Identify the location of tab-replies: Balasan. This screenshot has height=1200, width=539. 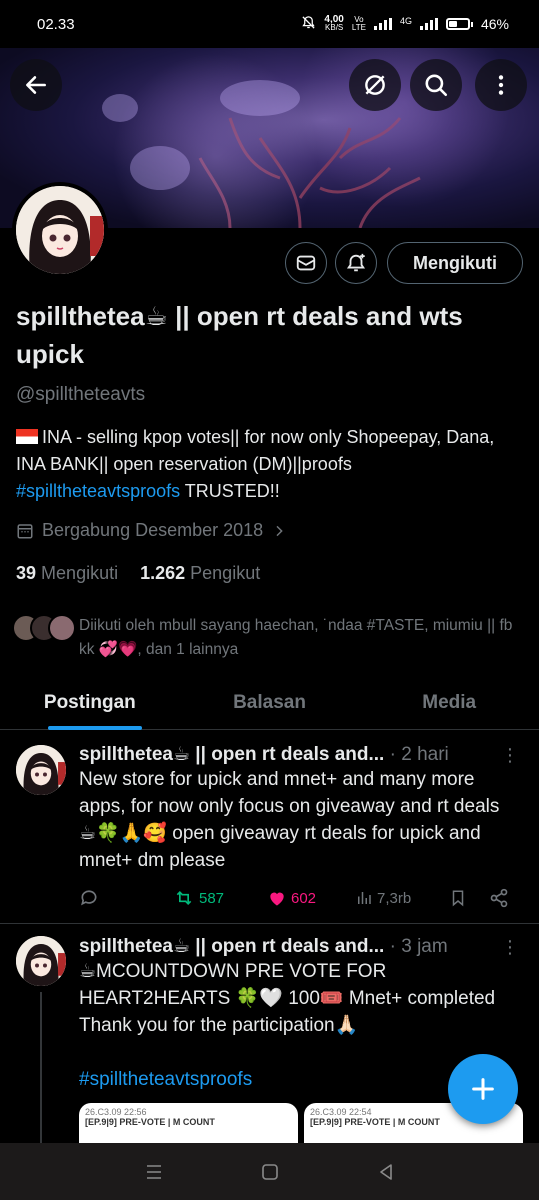
(270, 704).